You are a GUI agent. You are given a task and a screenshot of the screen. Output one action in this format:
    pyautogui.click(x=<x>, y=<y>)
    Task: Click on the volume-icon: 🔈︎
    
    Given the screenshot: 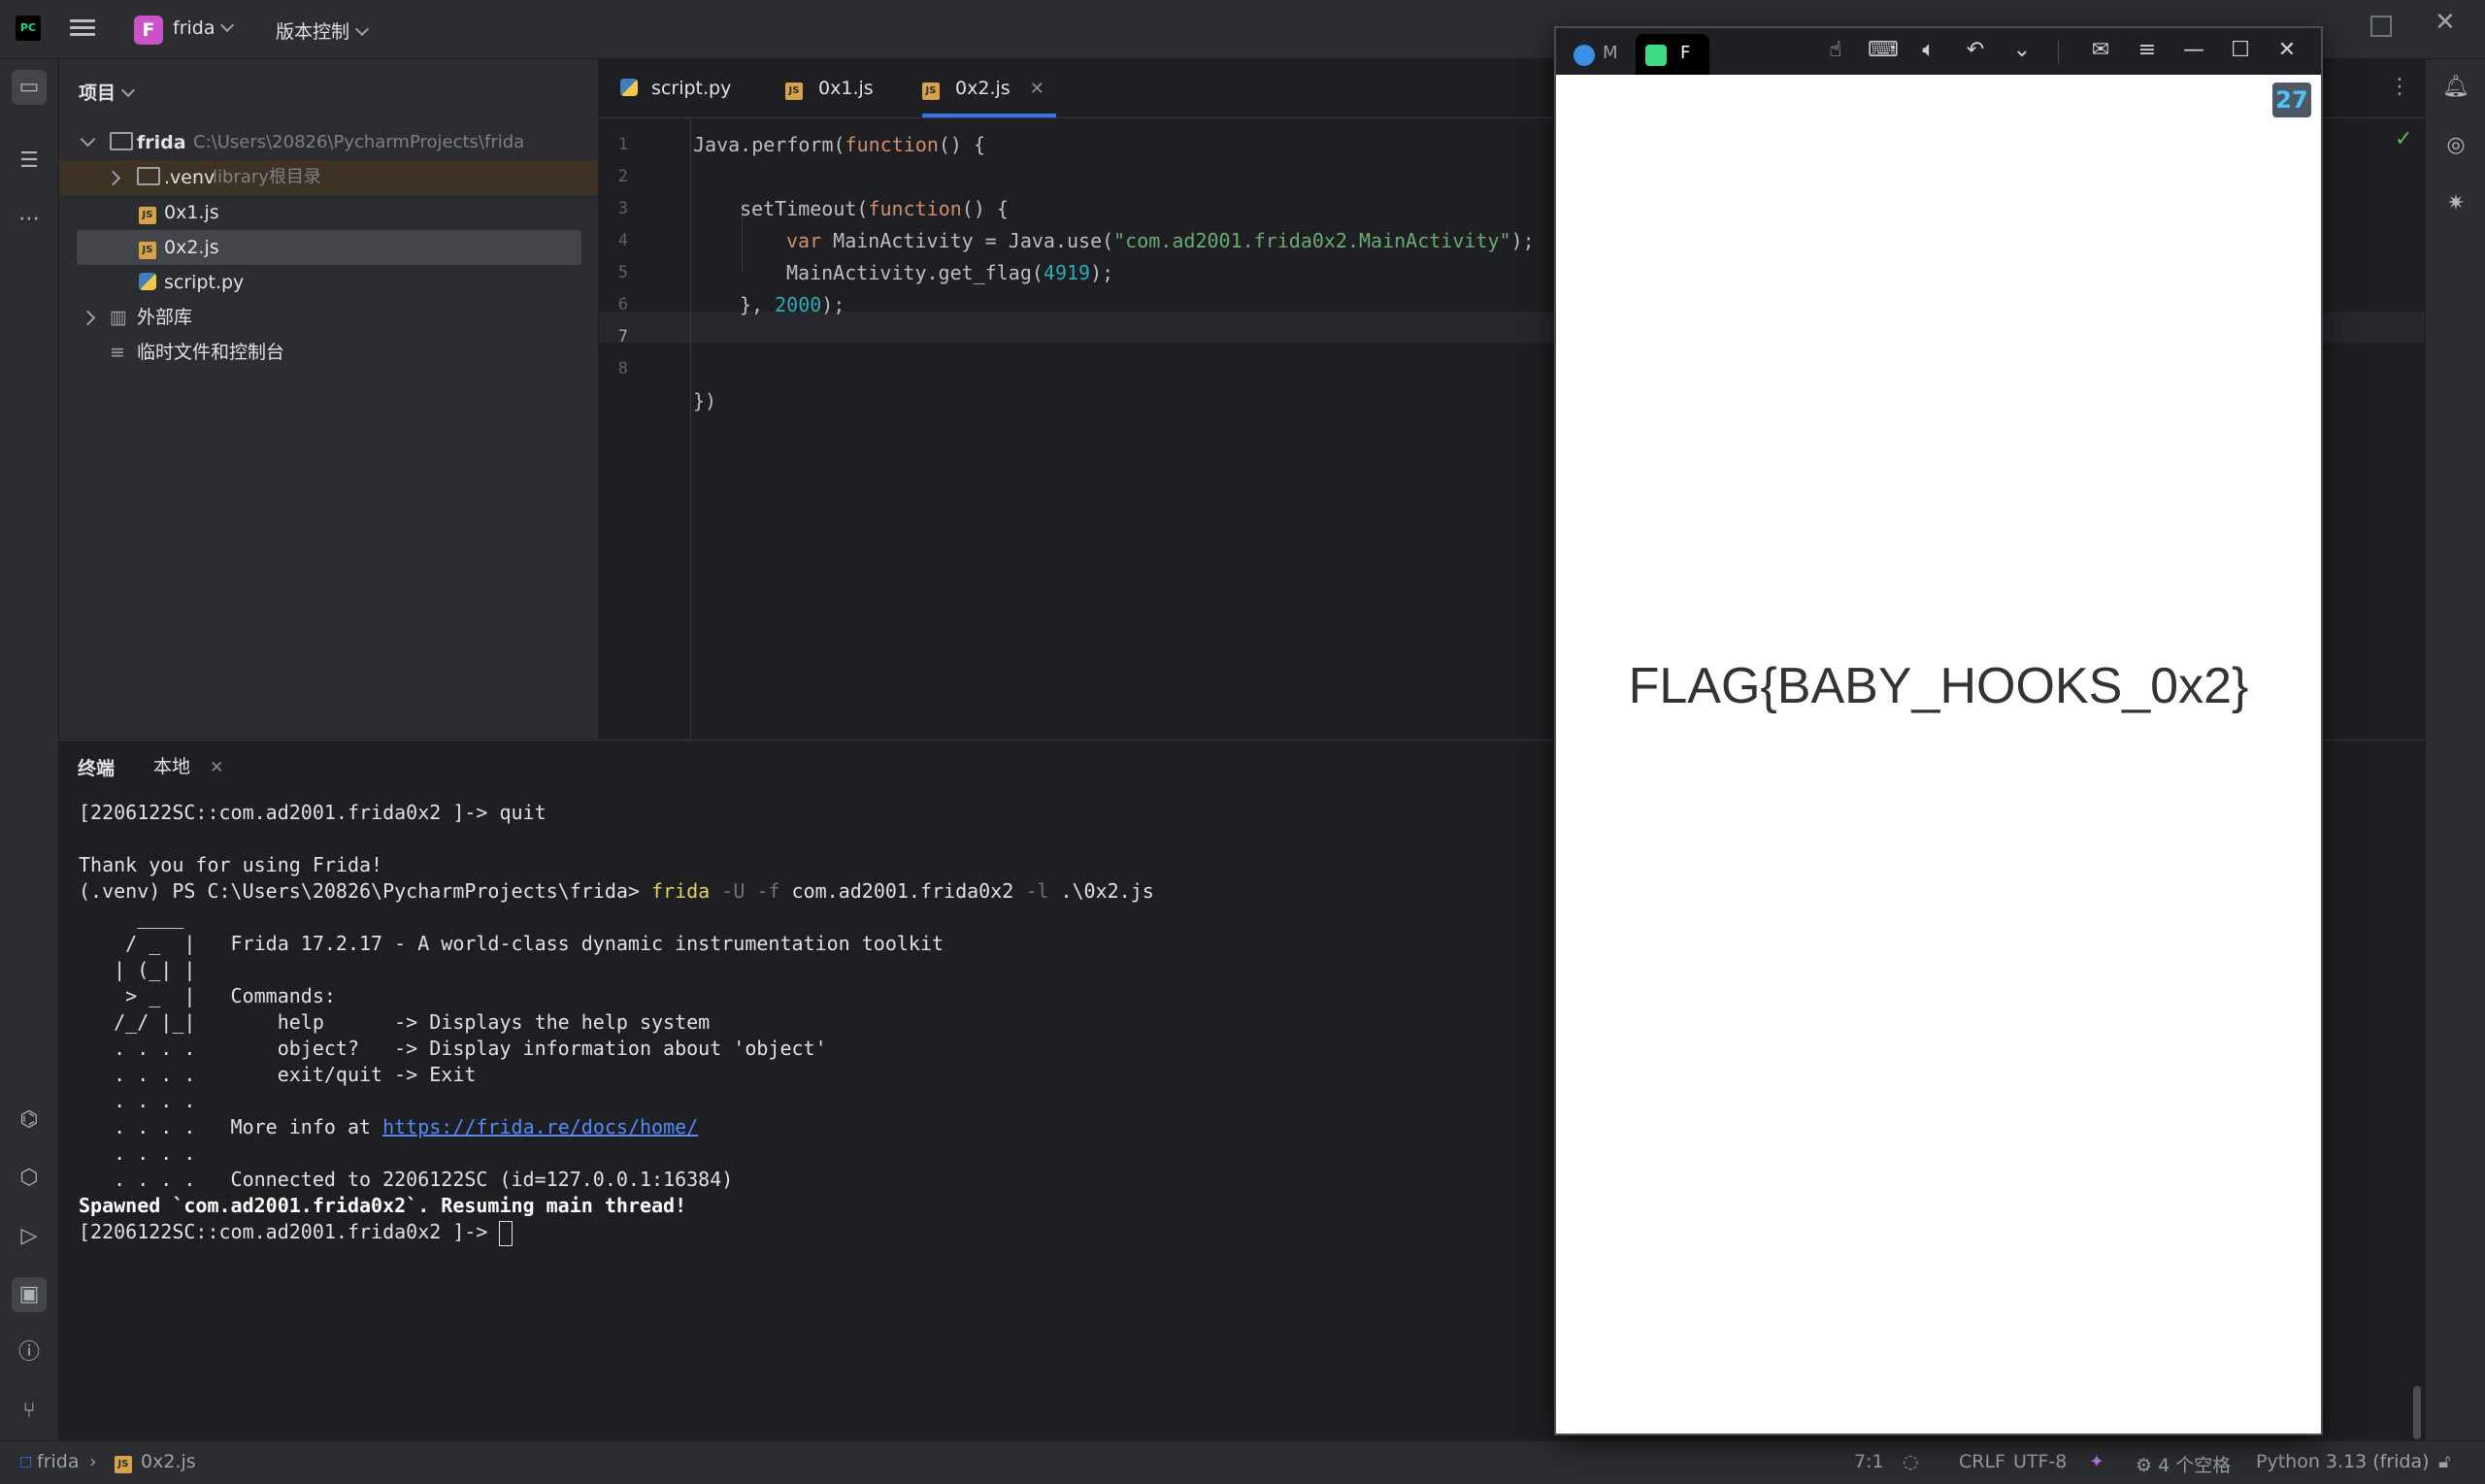 What is the action you would take?
    pyautogui.click(x=1929, y=50)
    